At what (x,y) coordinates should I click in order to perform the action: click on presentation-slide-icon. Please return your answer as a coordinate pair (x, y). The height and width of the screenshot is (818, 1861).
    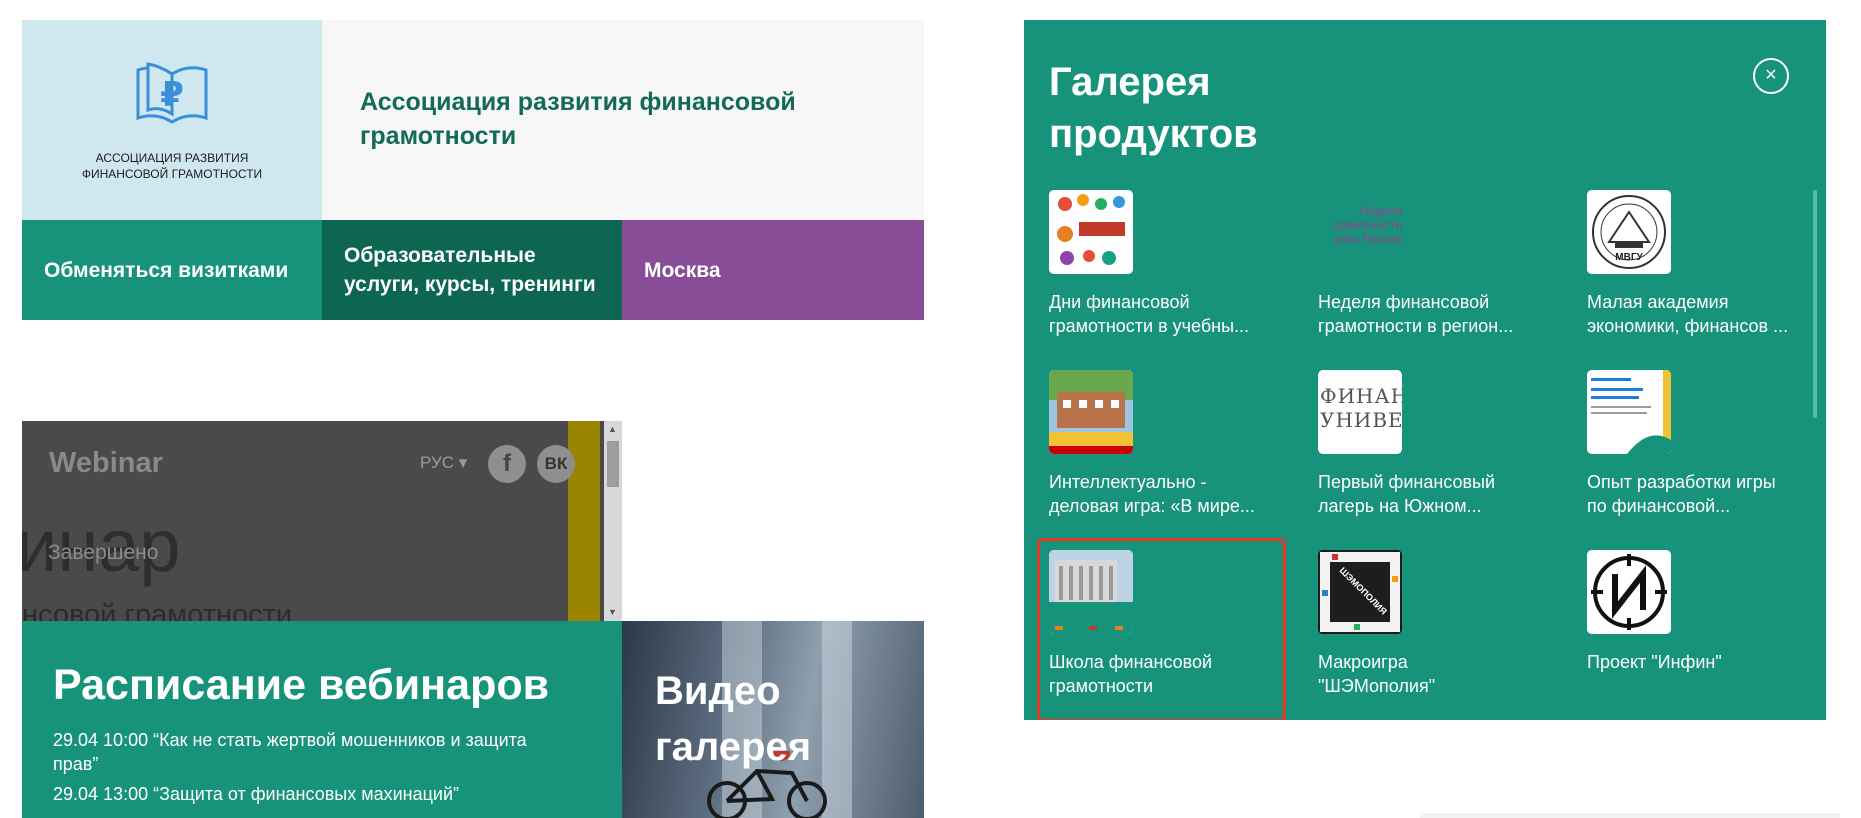
    Looking at the image, I should click on (1629, 412).